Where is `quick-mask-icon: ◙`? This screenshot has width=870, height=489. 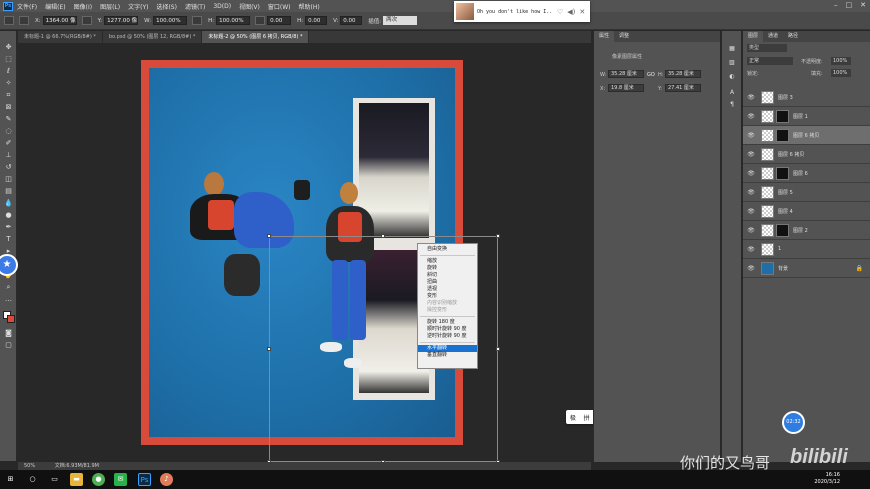 quick-mask-icon: ◙ is located at coordinates (8, 333).